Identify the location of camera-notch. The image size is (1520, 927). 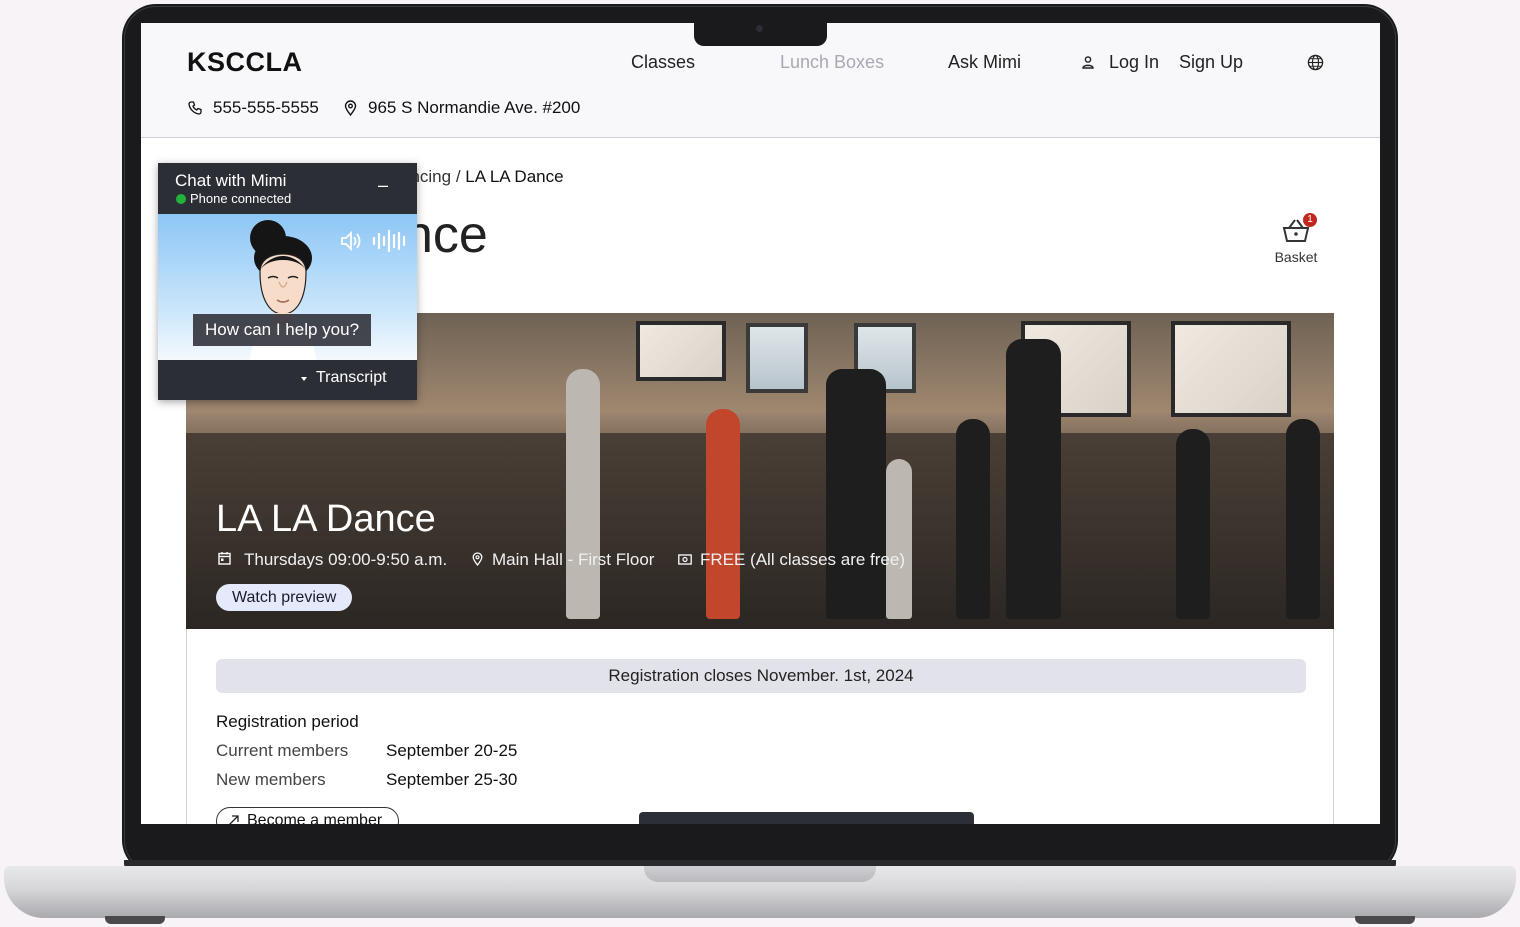
(760, 33).